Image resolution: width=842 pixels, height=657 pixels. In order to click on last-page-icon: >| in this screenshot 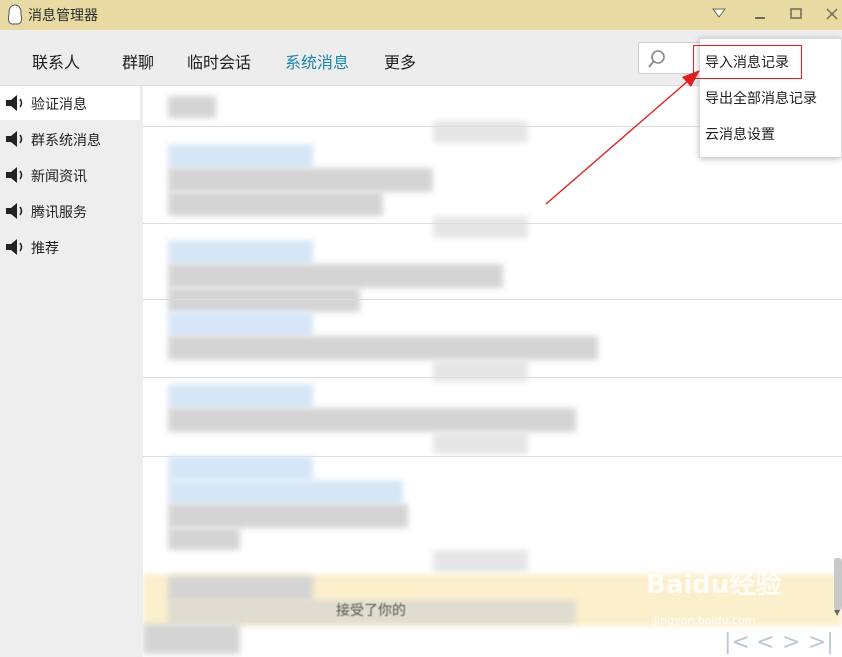, I will do `click(821, 642)`.